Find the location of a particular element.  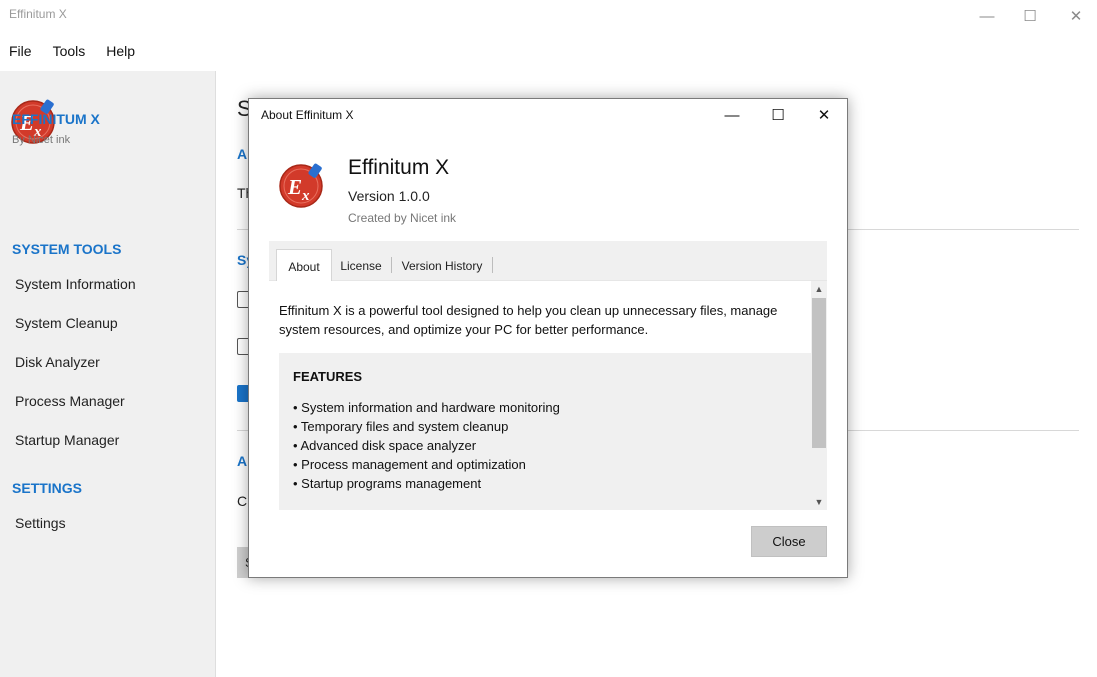

vertical-scrollbar: ▲ ▼ is located at coordinates (819, 395).